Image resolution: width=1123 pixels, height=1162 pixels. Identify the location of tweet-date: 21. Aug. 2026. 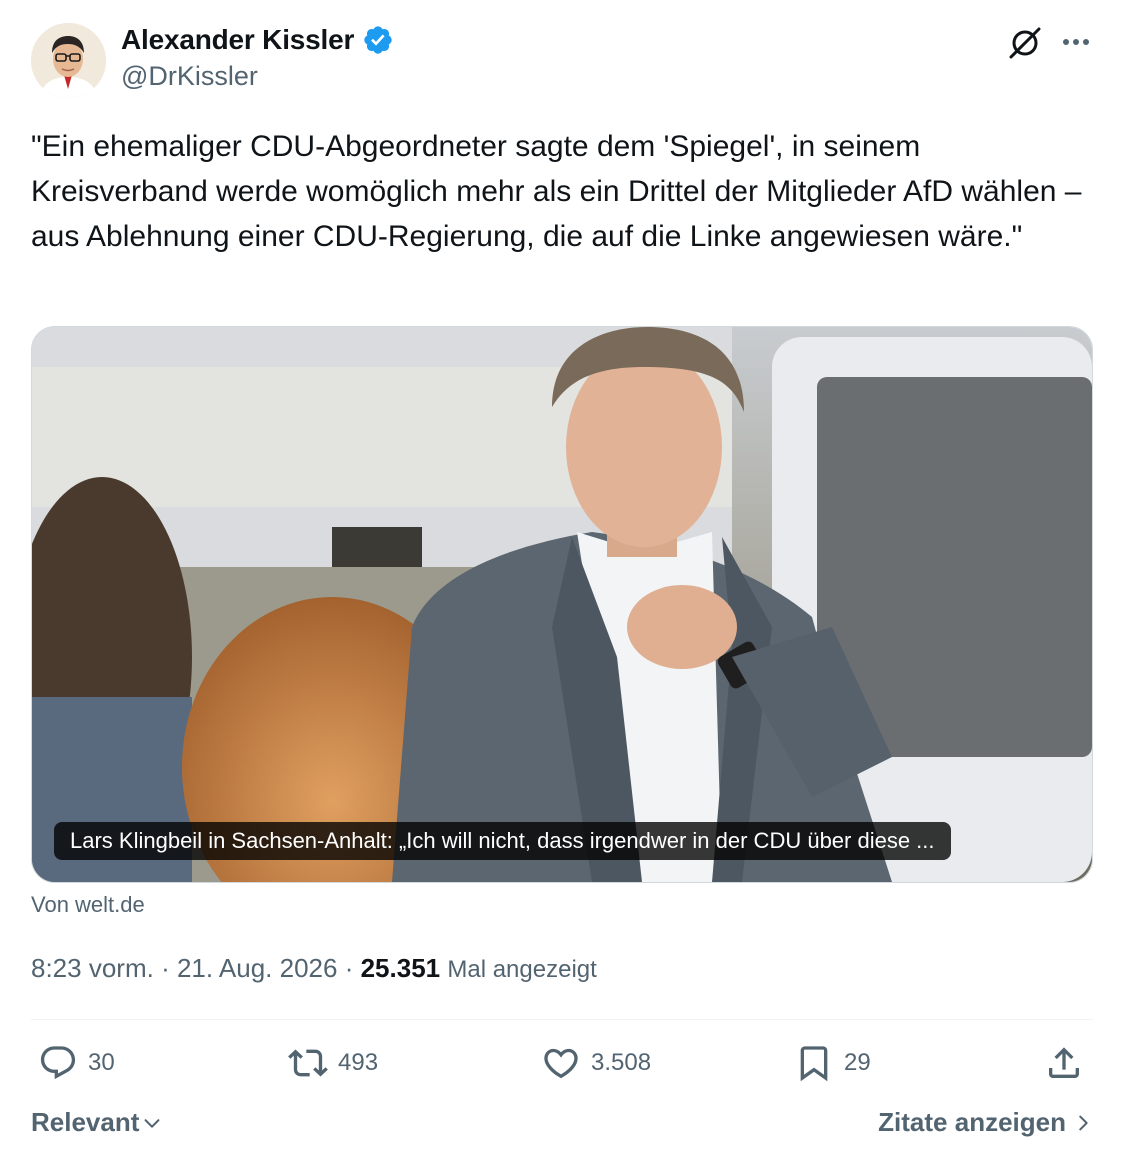
(257, 968).